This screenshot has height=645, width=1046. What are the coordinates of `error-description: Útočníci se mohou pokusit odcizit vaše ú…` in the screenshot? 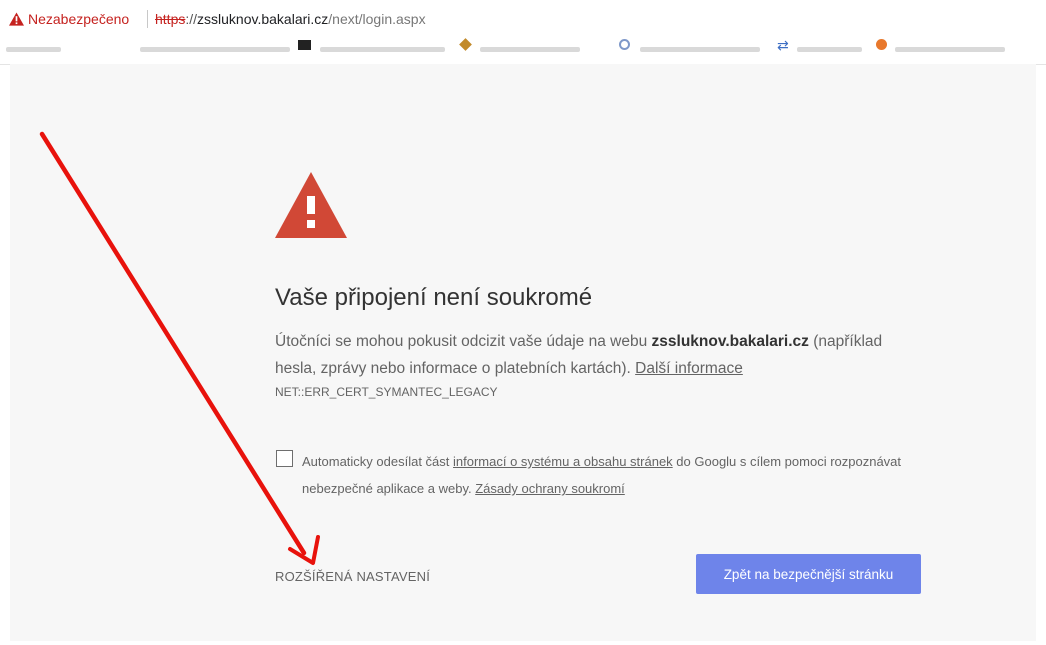 It's located at (595, 355).